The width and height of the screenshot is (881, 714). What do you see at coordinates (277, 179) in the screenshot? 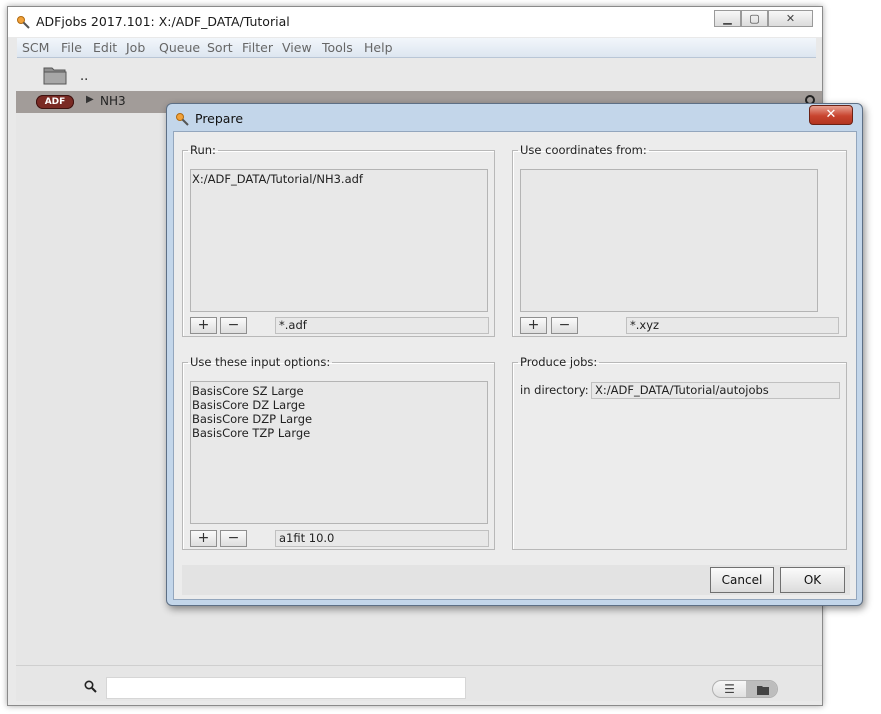
I see `list-item: X:/ADF_DATA/Tutorial/NH3.adf` at bounding box center [277, 179].